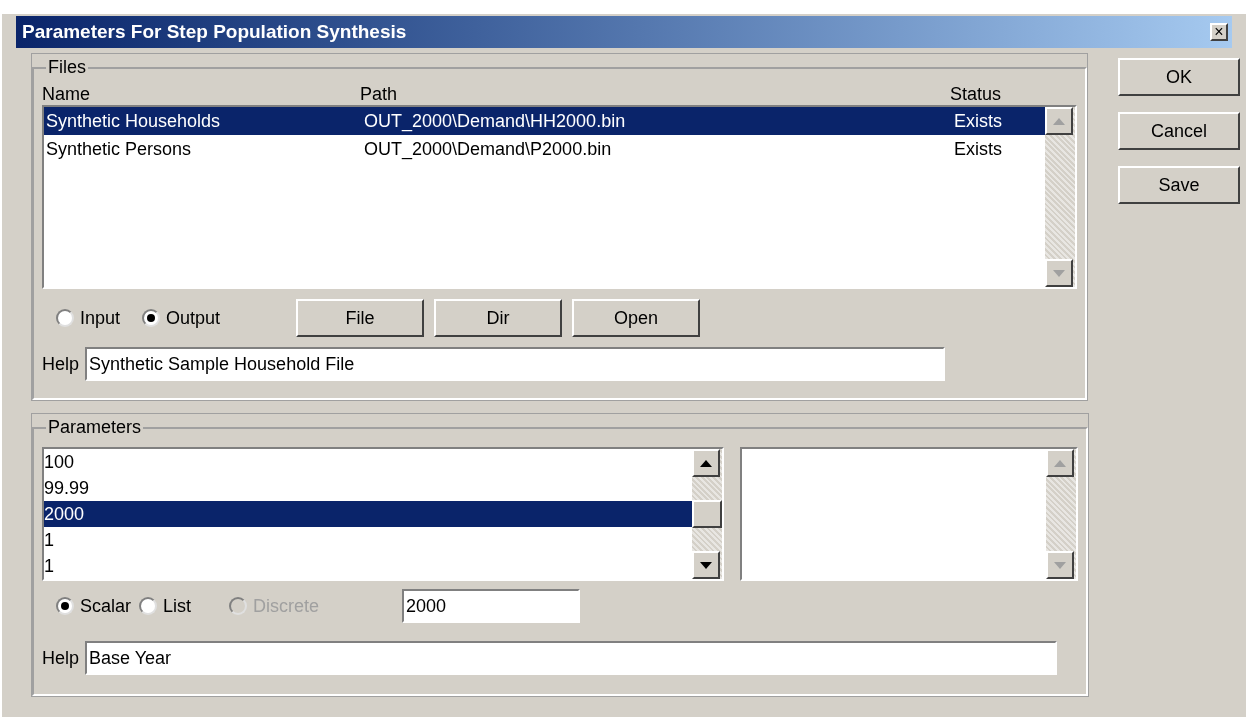  Describe the element at coordinates (177, 606) in the screenshot. I see `radio-label: List` at that location.